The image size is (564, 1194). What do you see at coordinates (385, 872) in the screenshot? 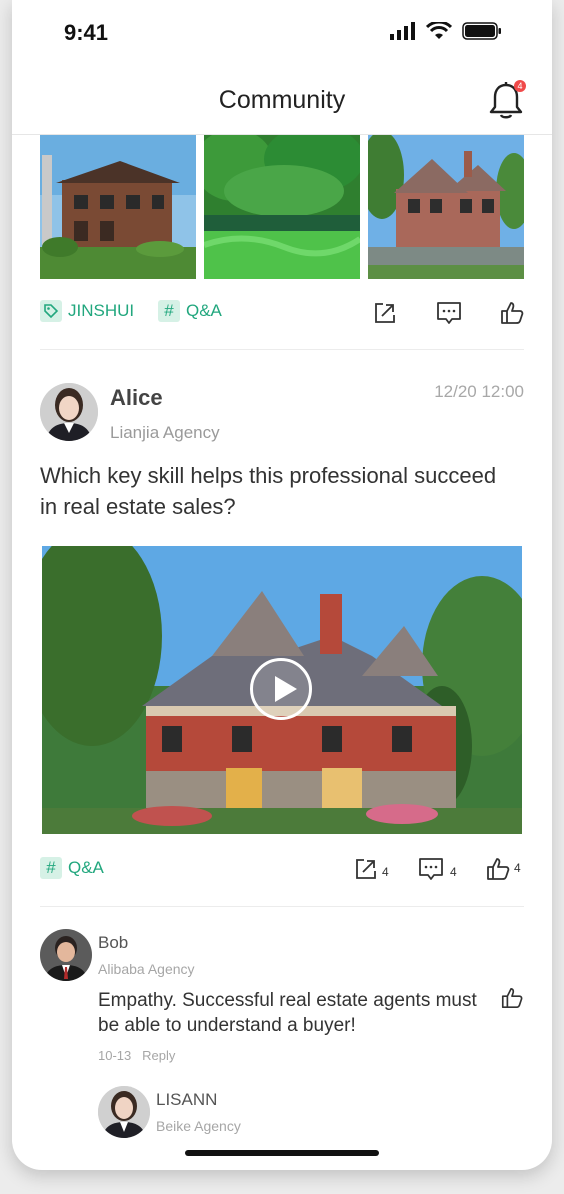
I see `share-count: 4` at bounding box center [385, 872].